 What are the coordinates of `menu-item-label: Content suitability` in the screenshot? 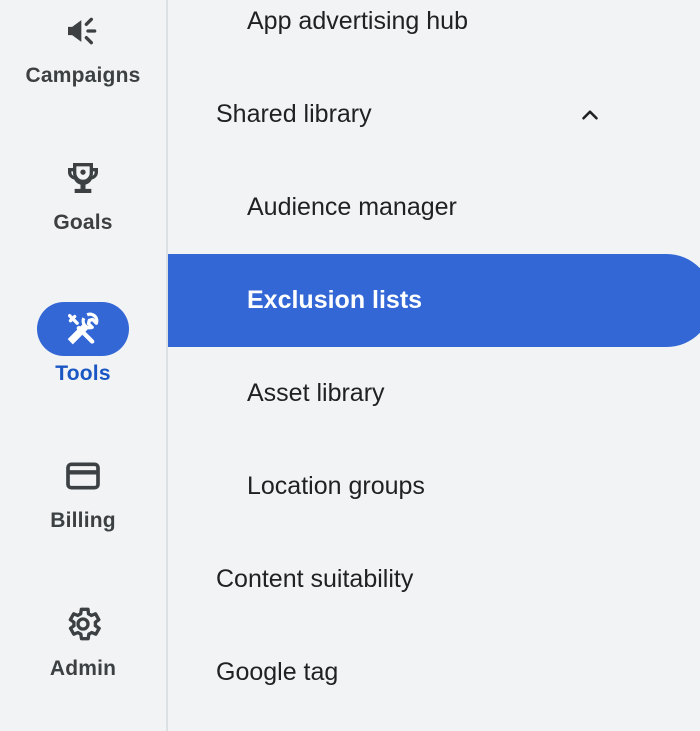 It's located at (315, 578).